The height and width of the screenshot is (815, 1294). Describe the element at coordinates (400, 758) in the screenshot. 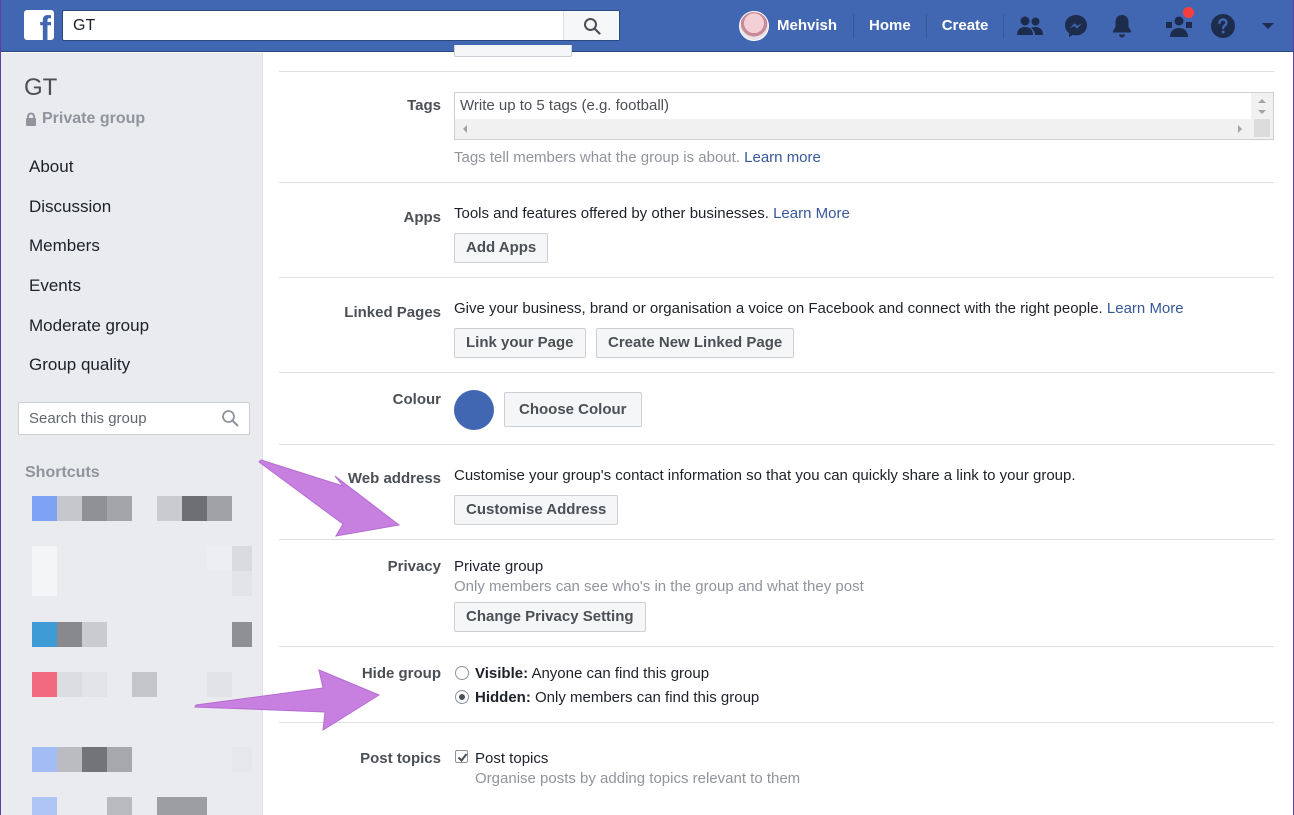

I see `post-topics-label: Post topics` at that location.